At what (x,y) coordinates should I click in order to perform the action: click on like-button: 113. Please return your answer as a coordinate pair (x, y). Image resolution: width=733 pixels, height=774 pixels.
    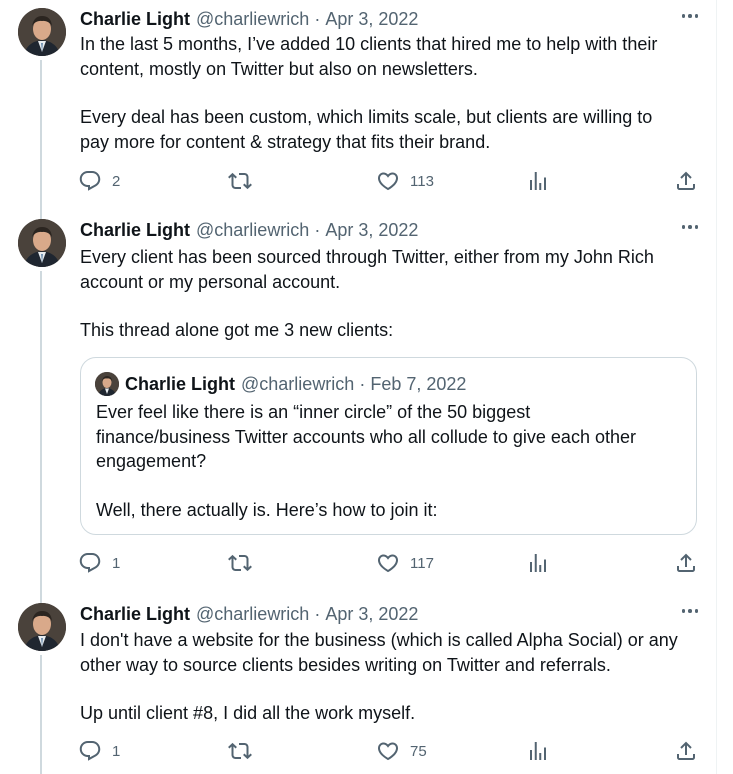
    Looking at the image, I should click on (405, 181).